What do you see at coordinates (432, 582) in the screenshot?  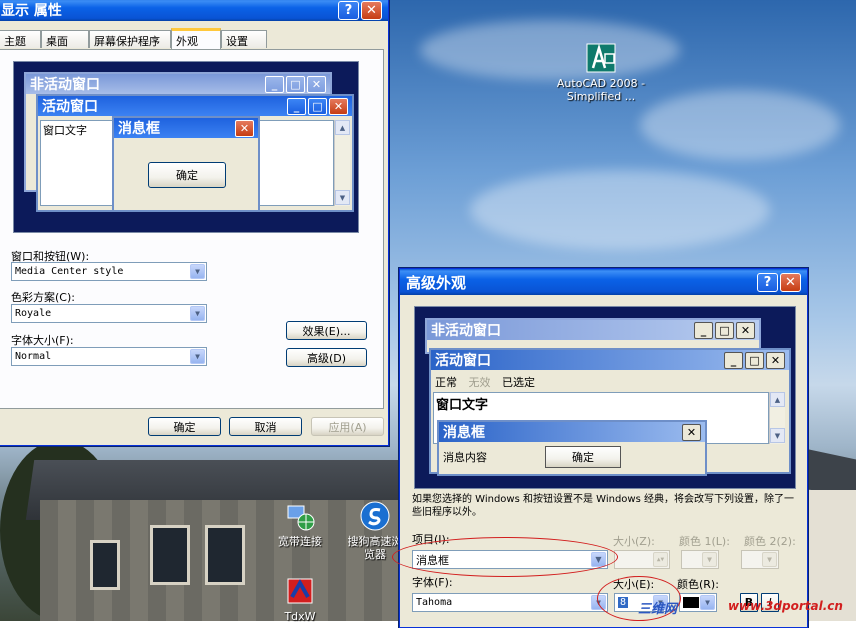 I see `font-label: 字体(F):` at bounding box center [432, 582].